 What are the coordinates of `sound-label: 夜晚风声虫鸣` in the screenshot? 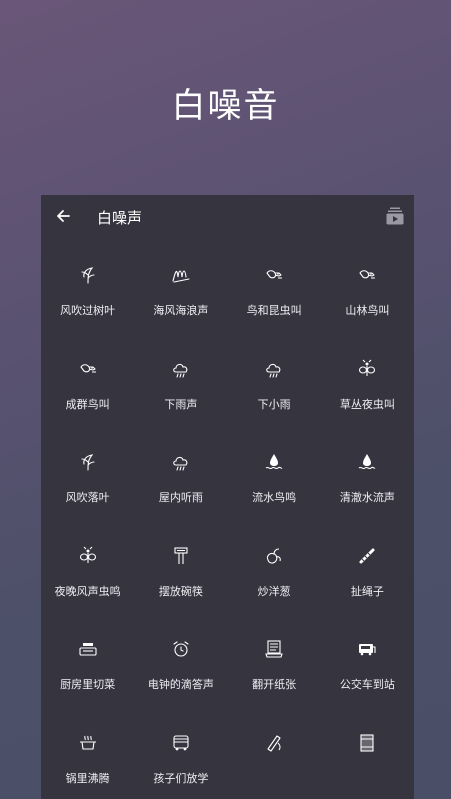 It's located at (87, 591).